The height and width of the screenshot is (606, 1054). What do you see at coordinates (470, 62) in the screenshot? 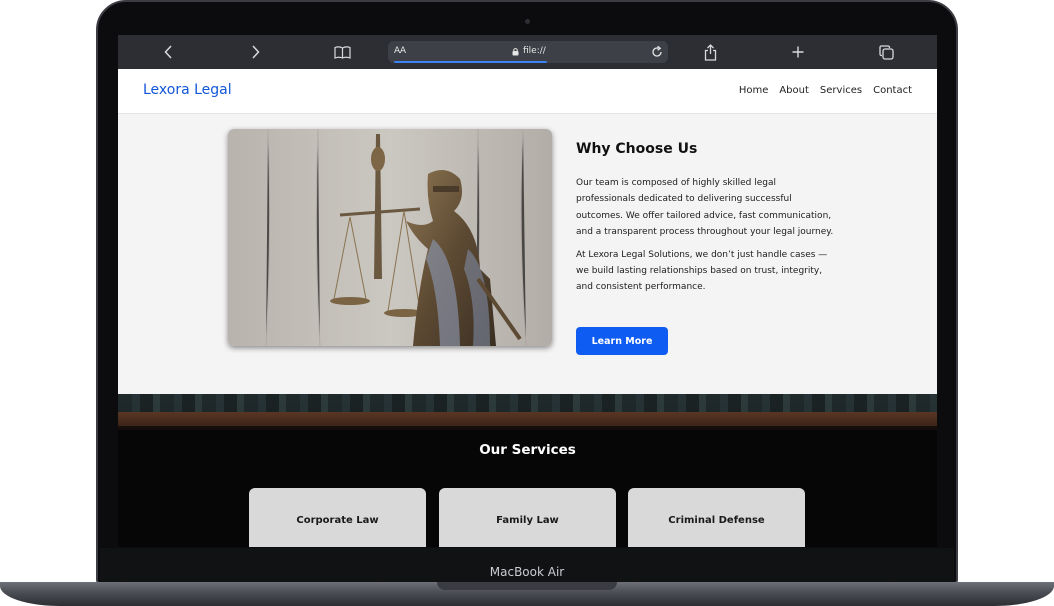
I see `load-progress-bar` at bounding box center [470, 62].